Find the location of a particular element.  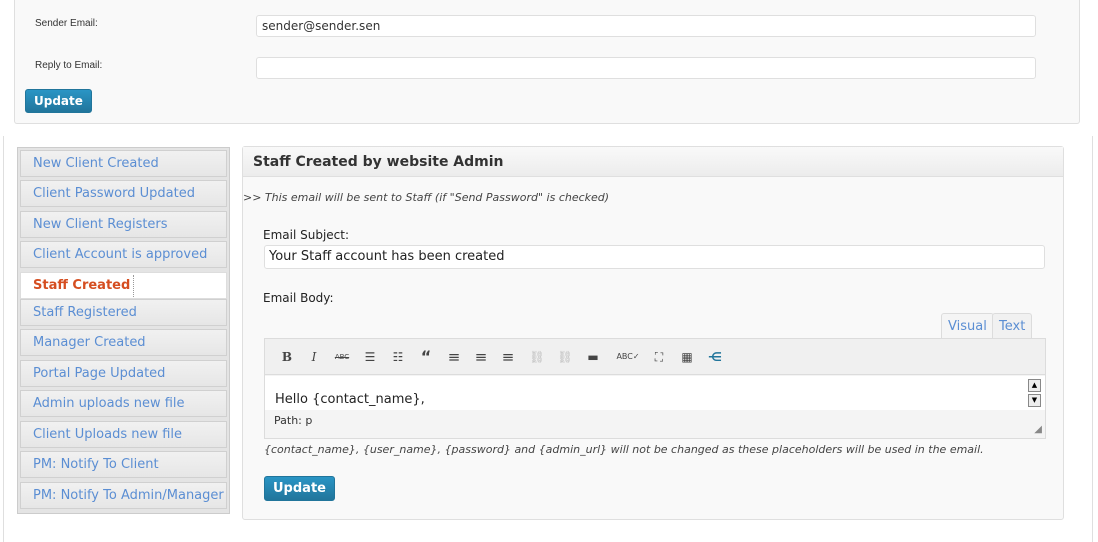

strikethrough-icon: ABC is located at coordinates (342, 357).